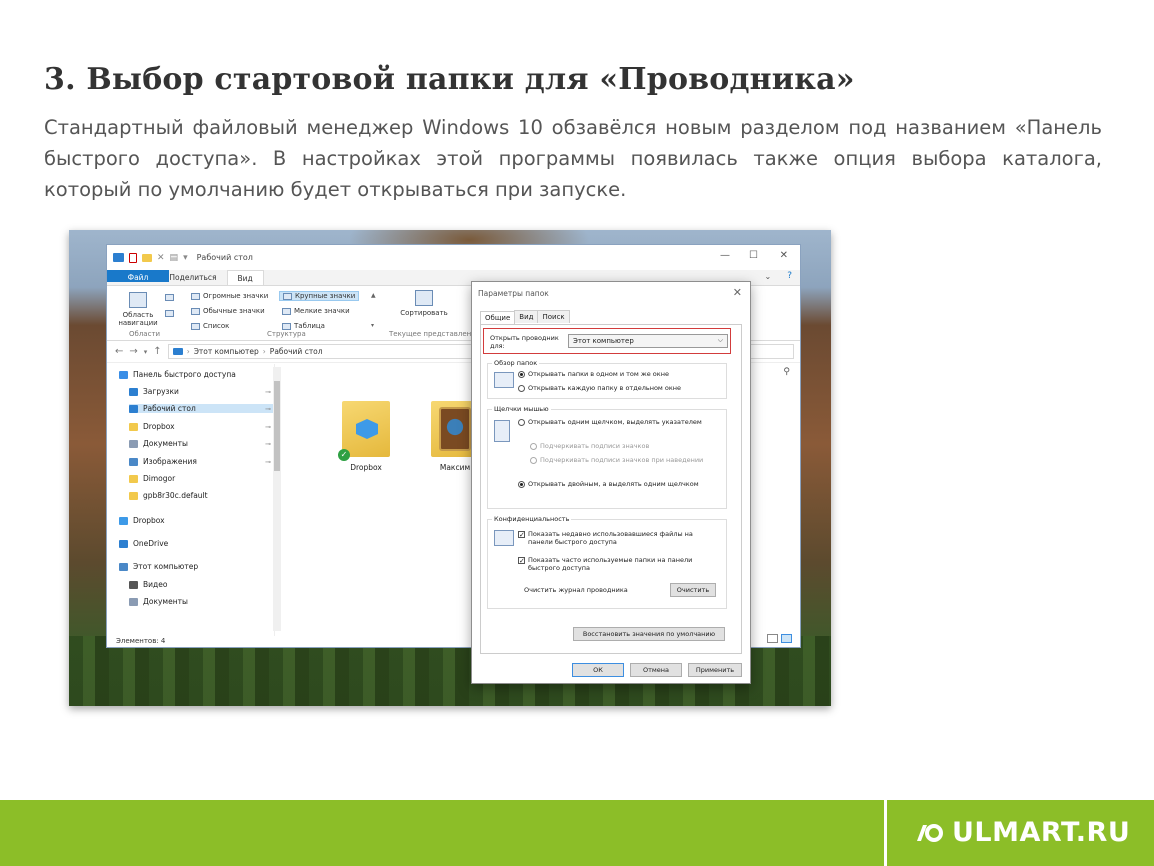 Image resolution: width=1154 pixels, height=866 pixels. I want to click on layout-small: Мелкие значки, so click(316, 311).